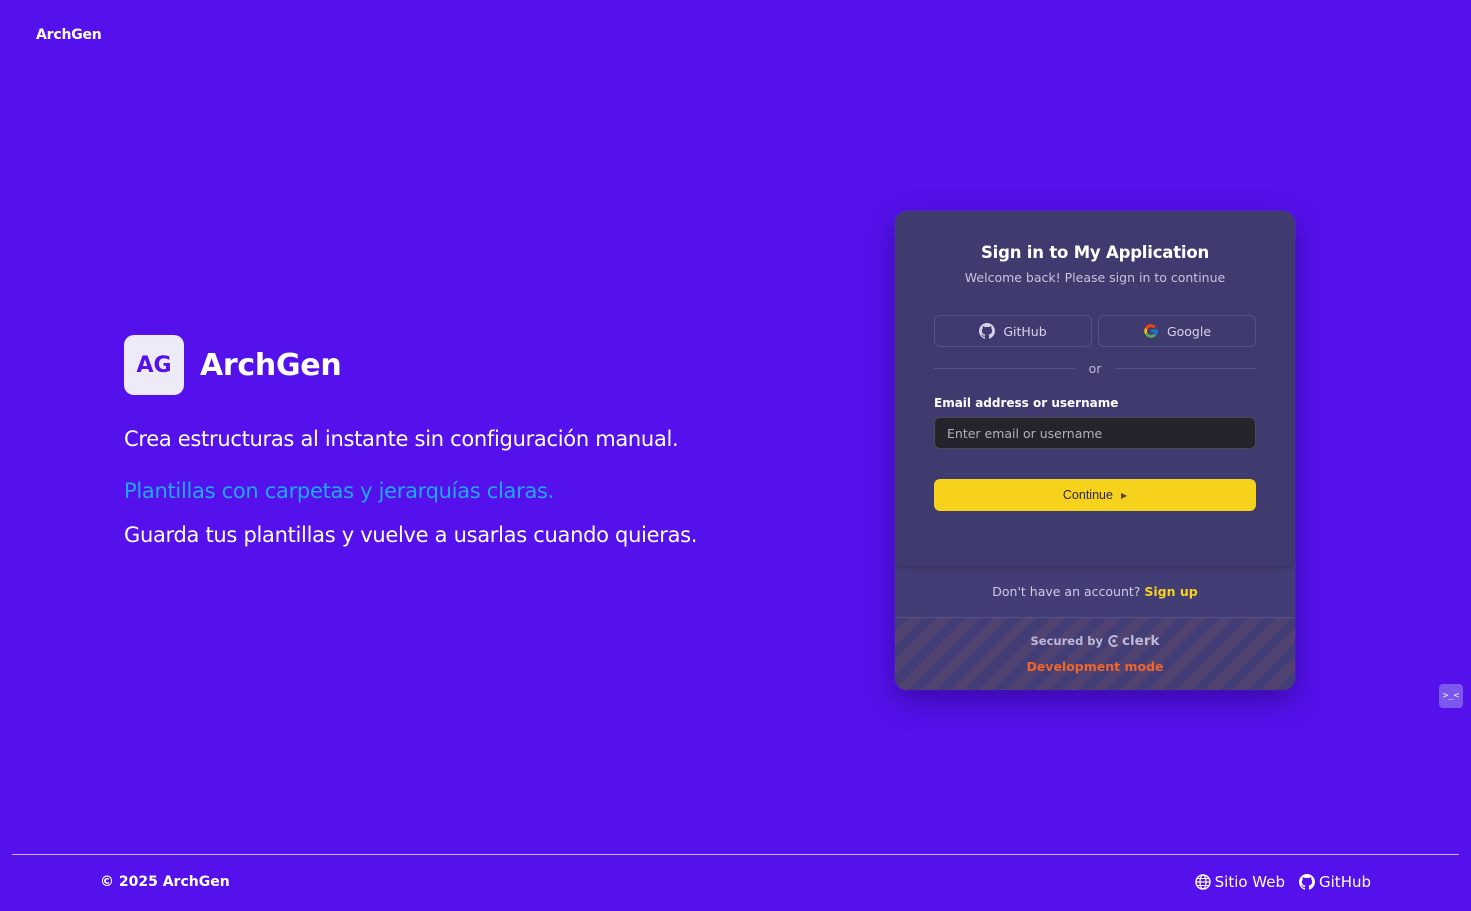 This screenshot has height=911, width=1471. I want to click on google-icon, so click(1151, 331).